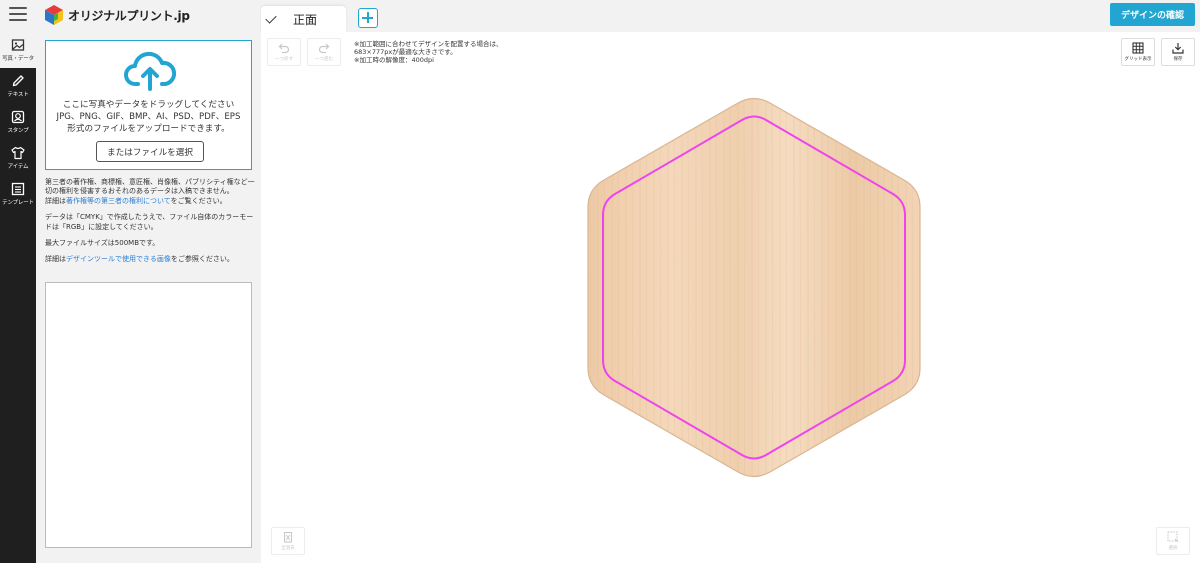 This screenshot has width=1200, height=563. What do you see at coordinates (1173, 537) in the screenshot?
I see `selection-icon` at bounding box center [1173, 537].